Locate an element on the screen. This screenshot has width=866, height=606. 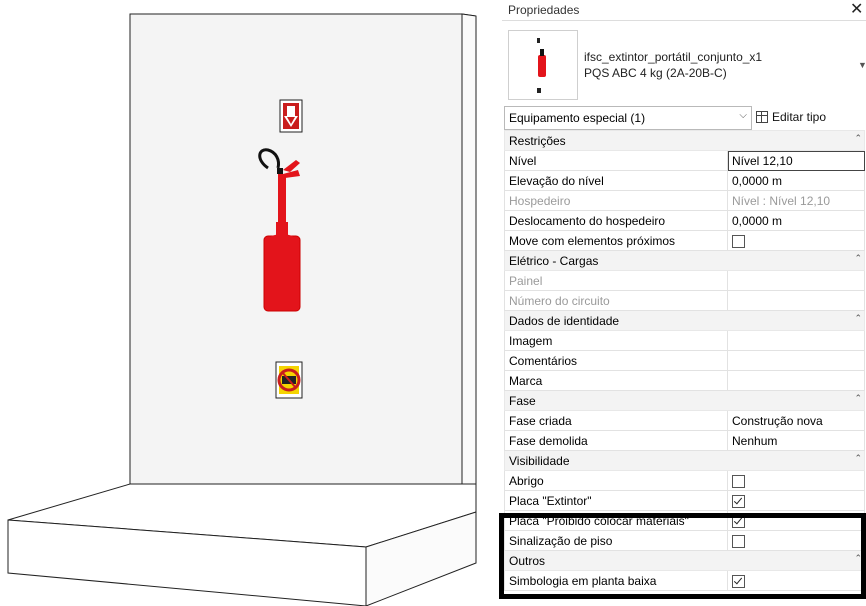
property-name: Abrigo is located at coordinates (616, 480).